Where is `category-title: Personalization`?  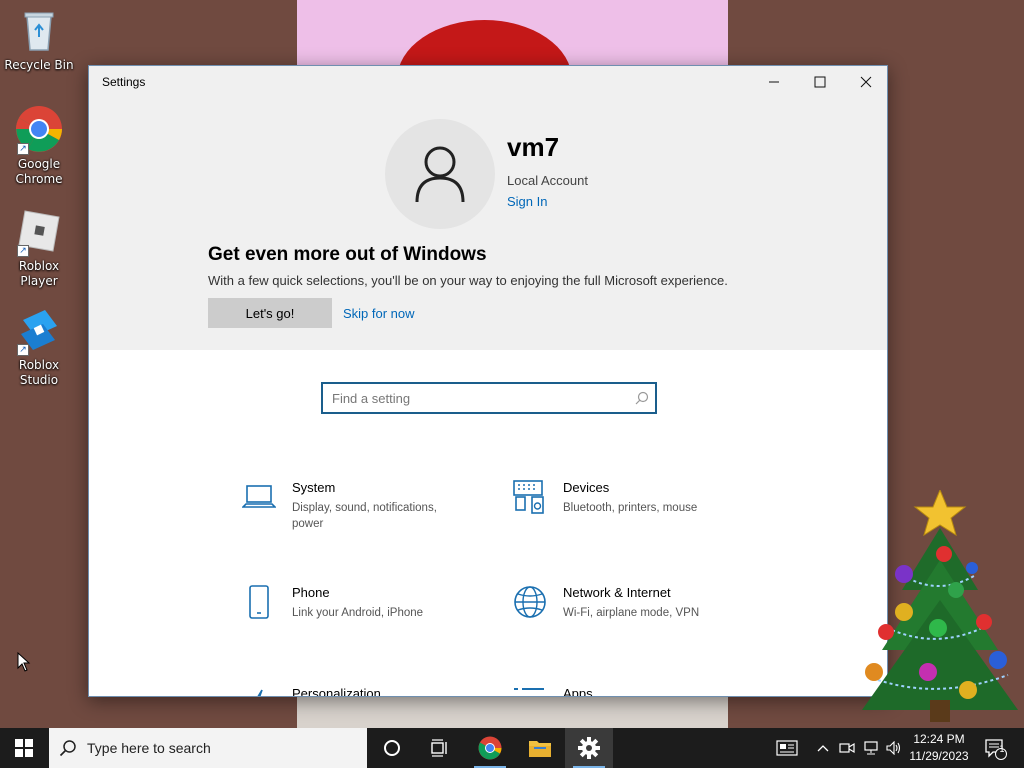 category-title: Personalization is located at coordinates (336, 691).